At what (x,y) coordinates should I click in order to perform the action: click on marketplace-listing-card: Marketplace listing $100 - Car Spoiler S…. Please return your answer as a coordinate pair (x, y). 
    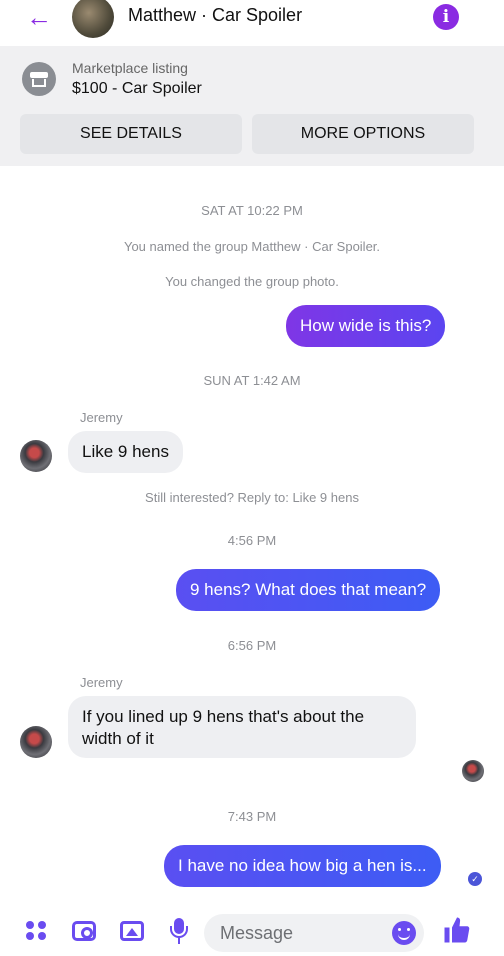
    Looking at the image, I should click on (252, 106).